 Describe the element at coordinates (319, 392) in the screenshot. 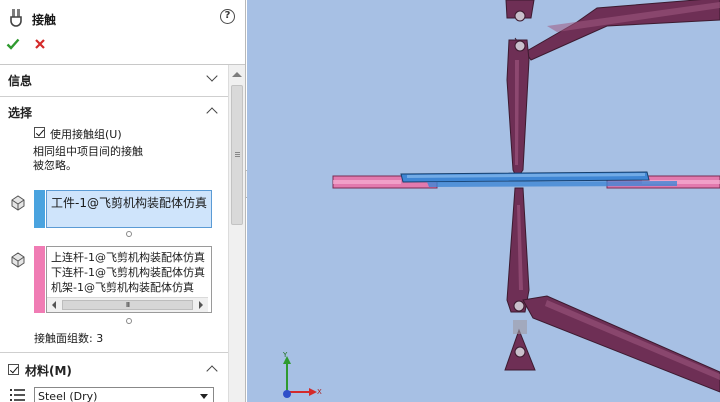

I see `triad-x-label: X` at that location.